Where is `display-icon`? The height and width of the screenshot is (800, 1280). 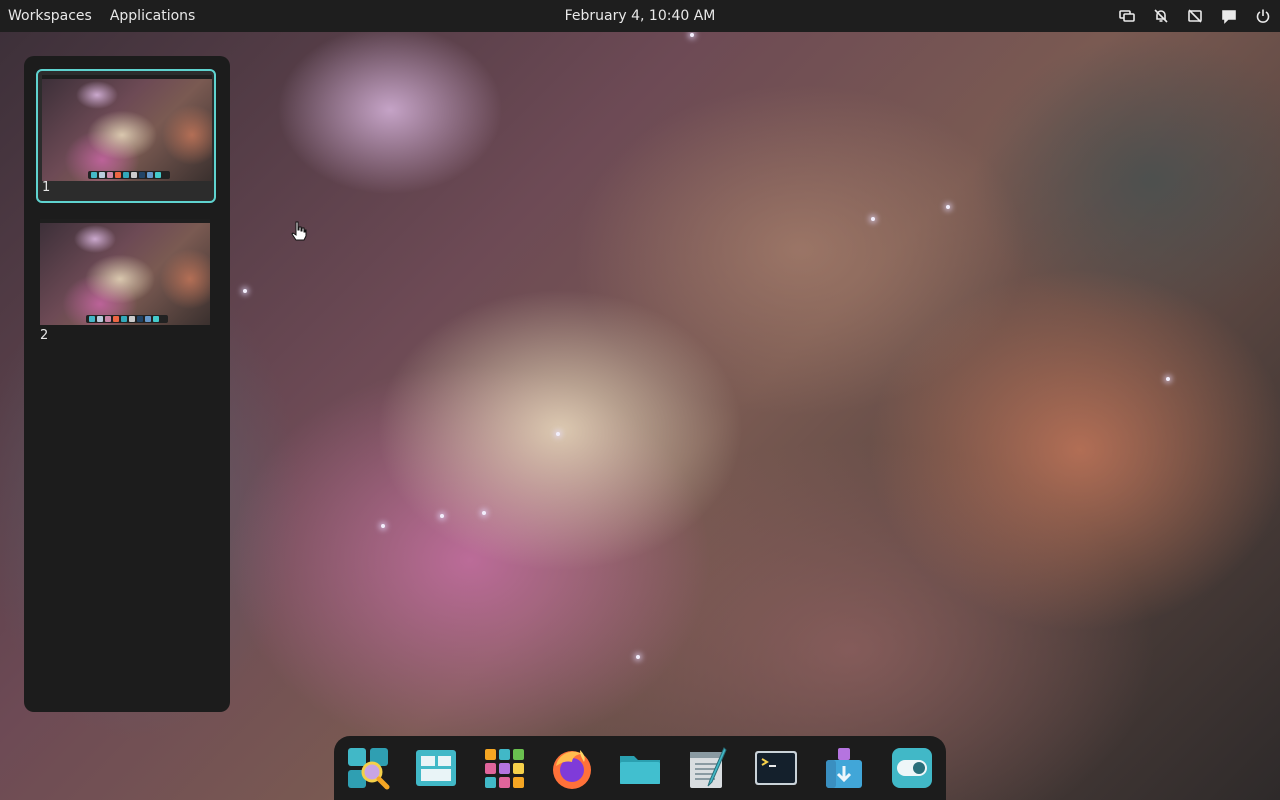
display-icon is located at coordinates (1127, 16).